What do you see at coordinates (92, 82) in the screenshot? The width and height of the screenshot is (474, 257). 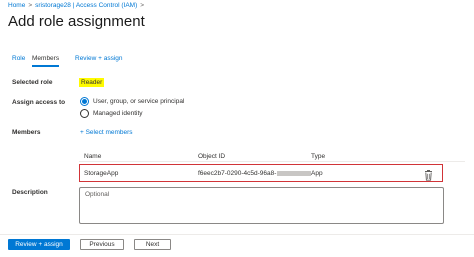 I see `selected-role-value: Reader` at bounding box center [92, 82].